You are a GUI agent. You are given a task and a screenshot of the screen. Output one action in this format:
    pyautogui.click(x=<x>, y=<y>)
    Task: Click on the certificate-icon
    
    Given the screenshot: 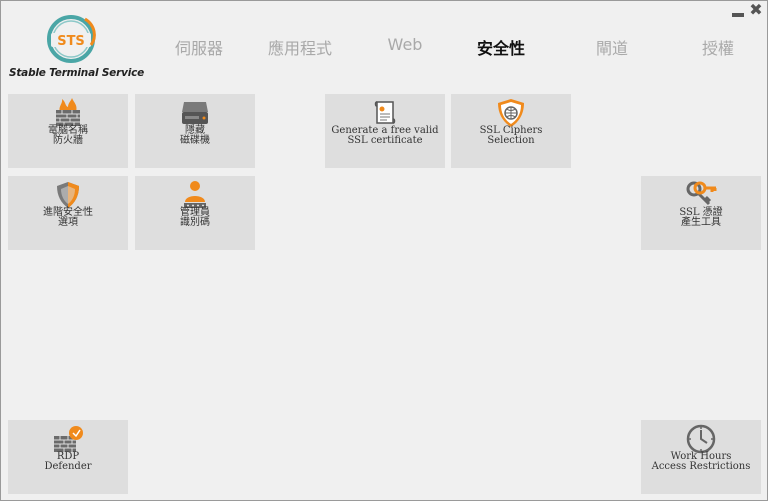 What is the action you would take?
    pyautogui.click(x=385, y=112)
    